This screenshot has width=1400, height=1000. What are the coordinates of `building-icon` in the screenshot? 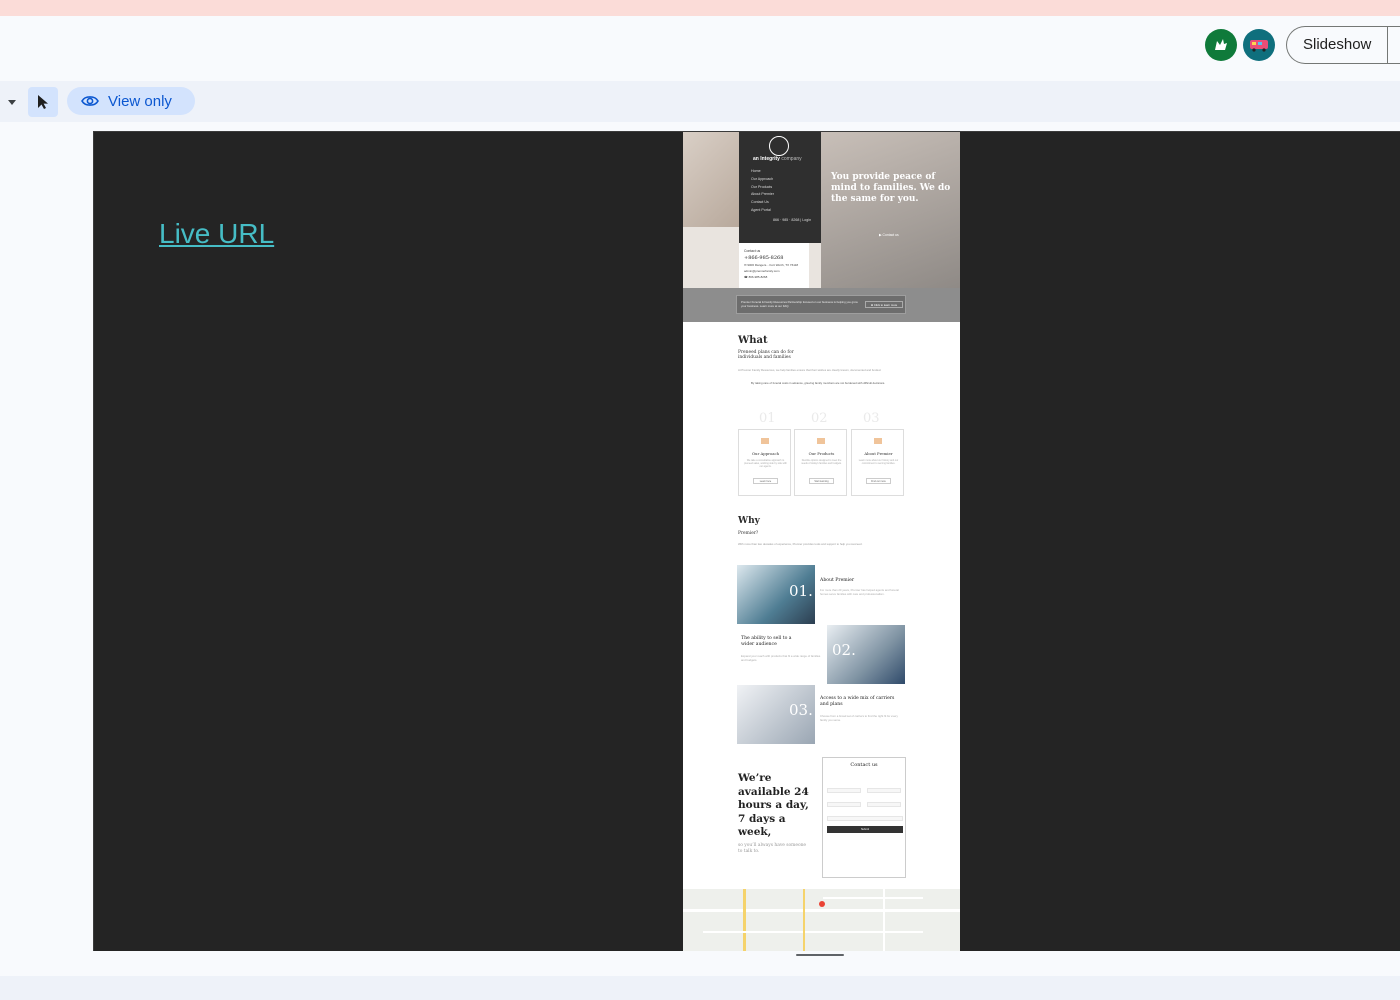 It's located at (878, 441).